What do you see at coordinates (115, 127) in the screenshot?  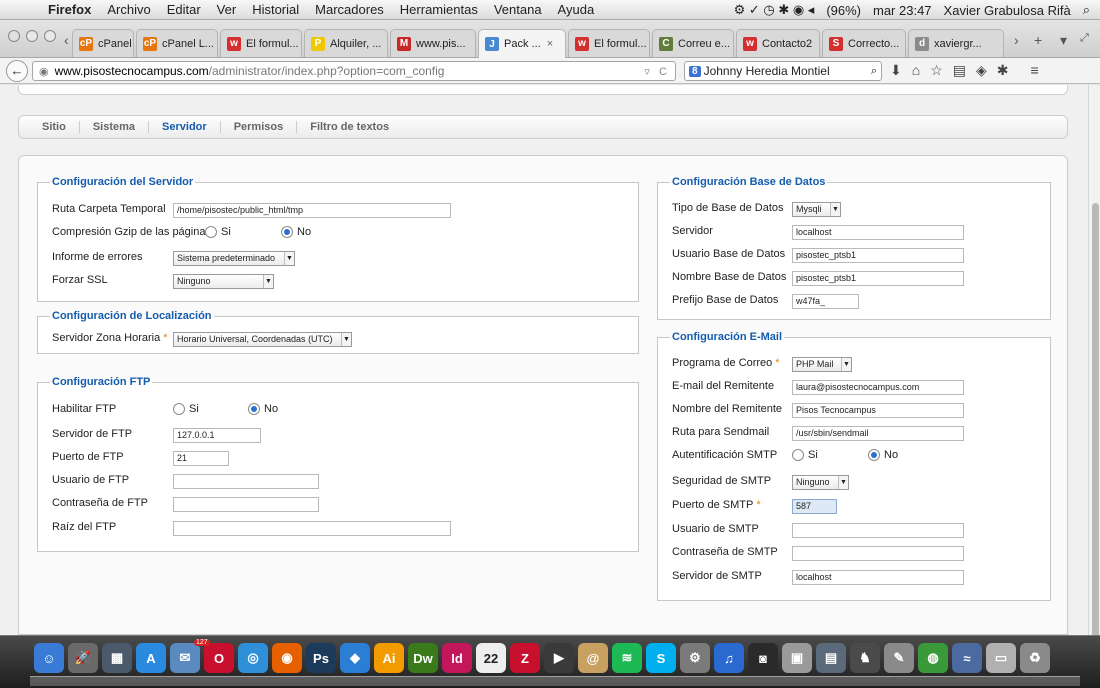 I see `tab-sistema: Sistema` at bounding box center [115, 127].